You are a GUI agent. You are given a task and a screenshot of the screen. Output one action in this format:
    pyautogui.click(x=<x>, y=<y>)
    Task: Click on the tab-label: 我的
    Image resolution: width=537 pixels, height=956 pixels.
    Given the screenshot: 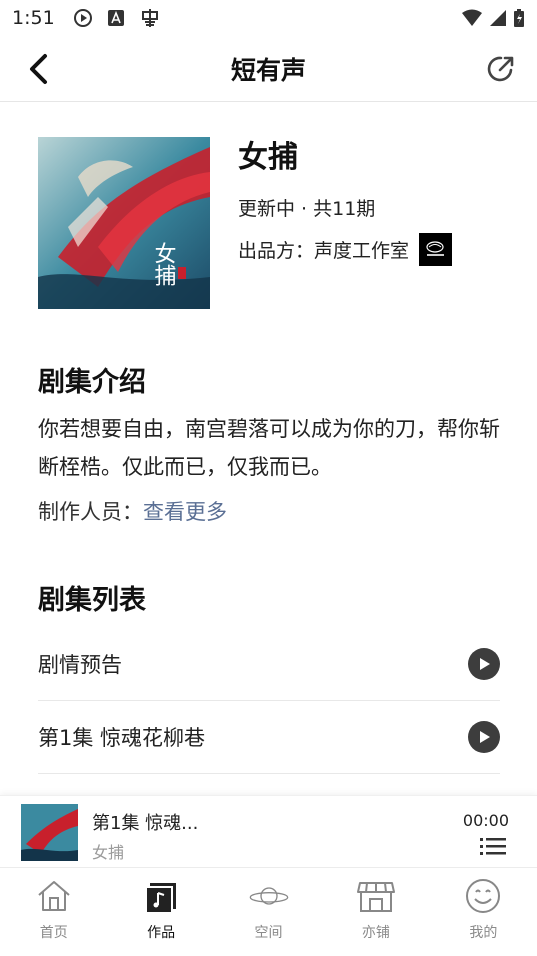 What is the action you would take?
    pyautogui.click(x=483, y=933)
    